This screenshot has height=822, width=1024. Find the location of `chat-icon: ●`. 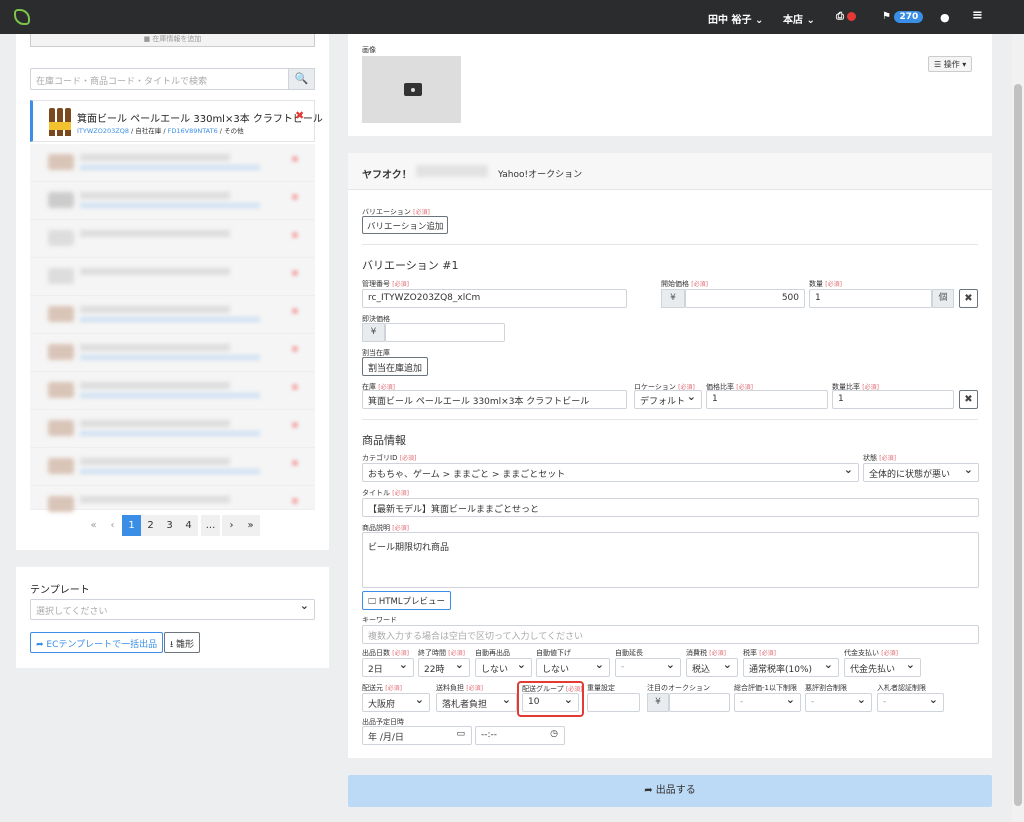

chat-icon: ● is located at coordinates (945, 17).